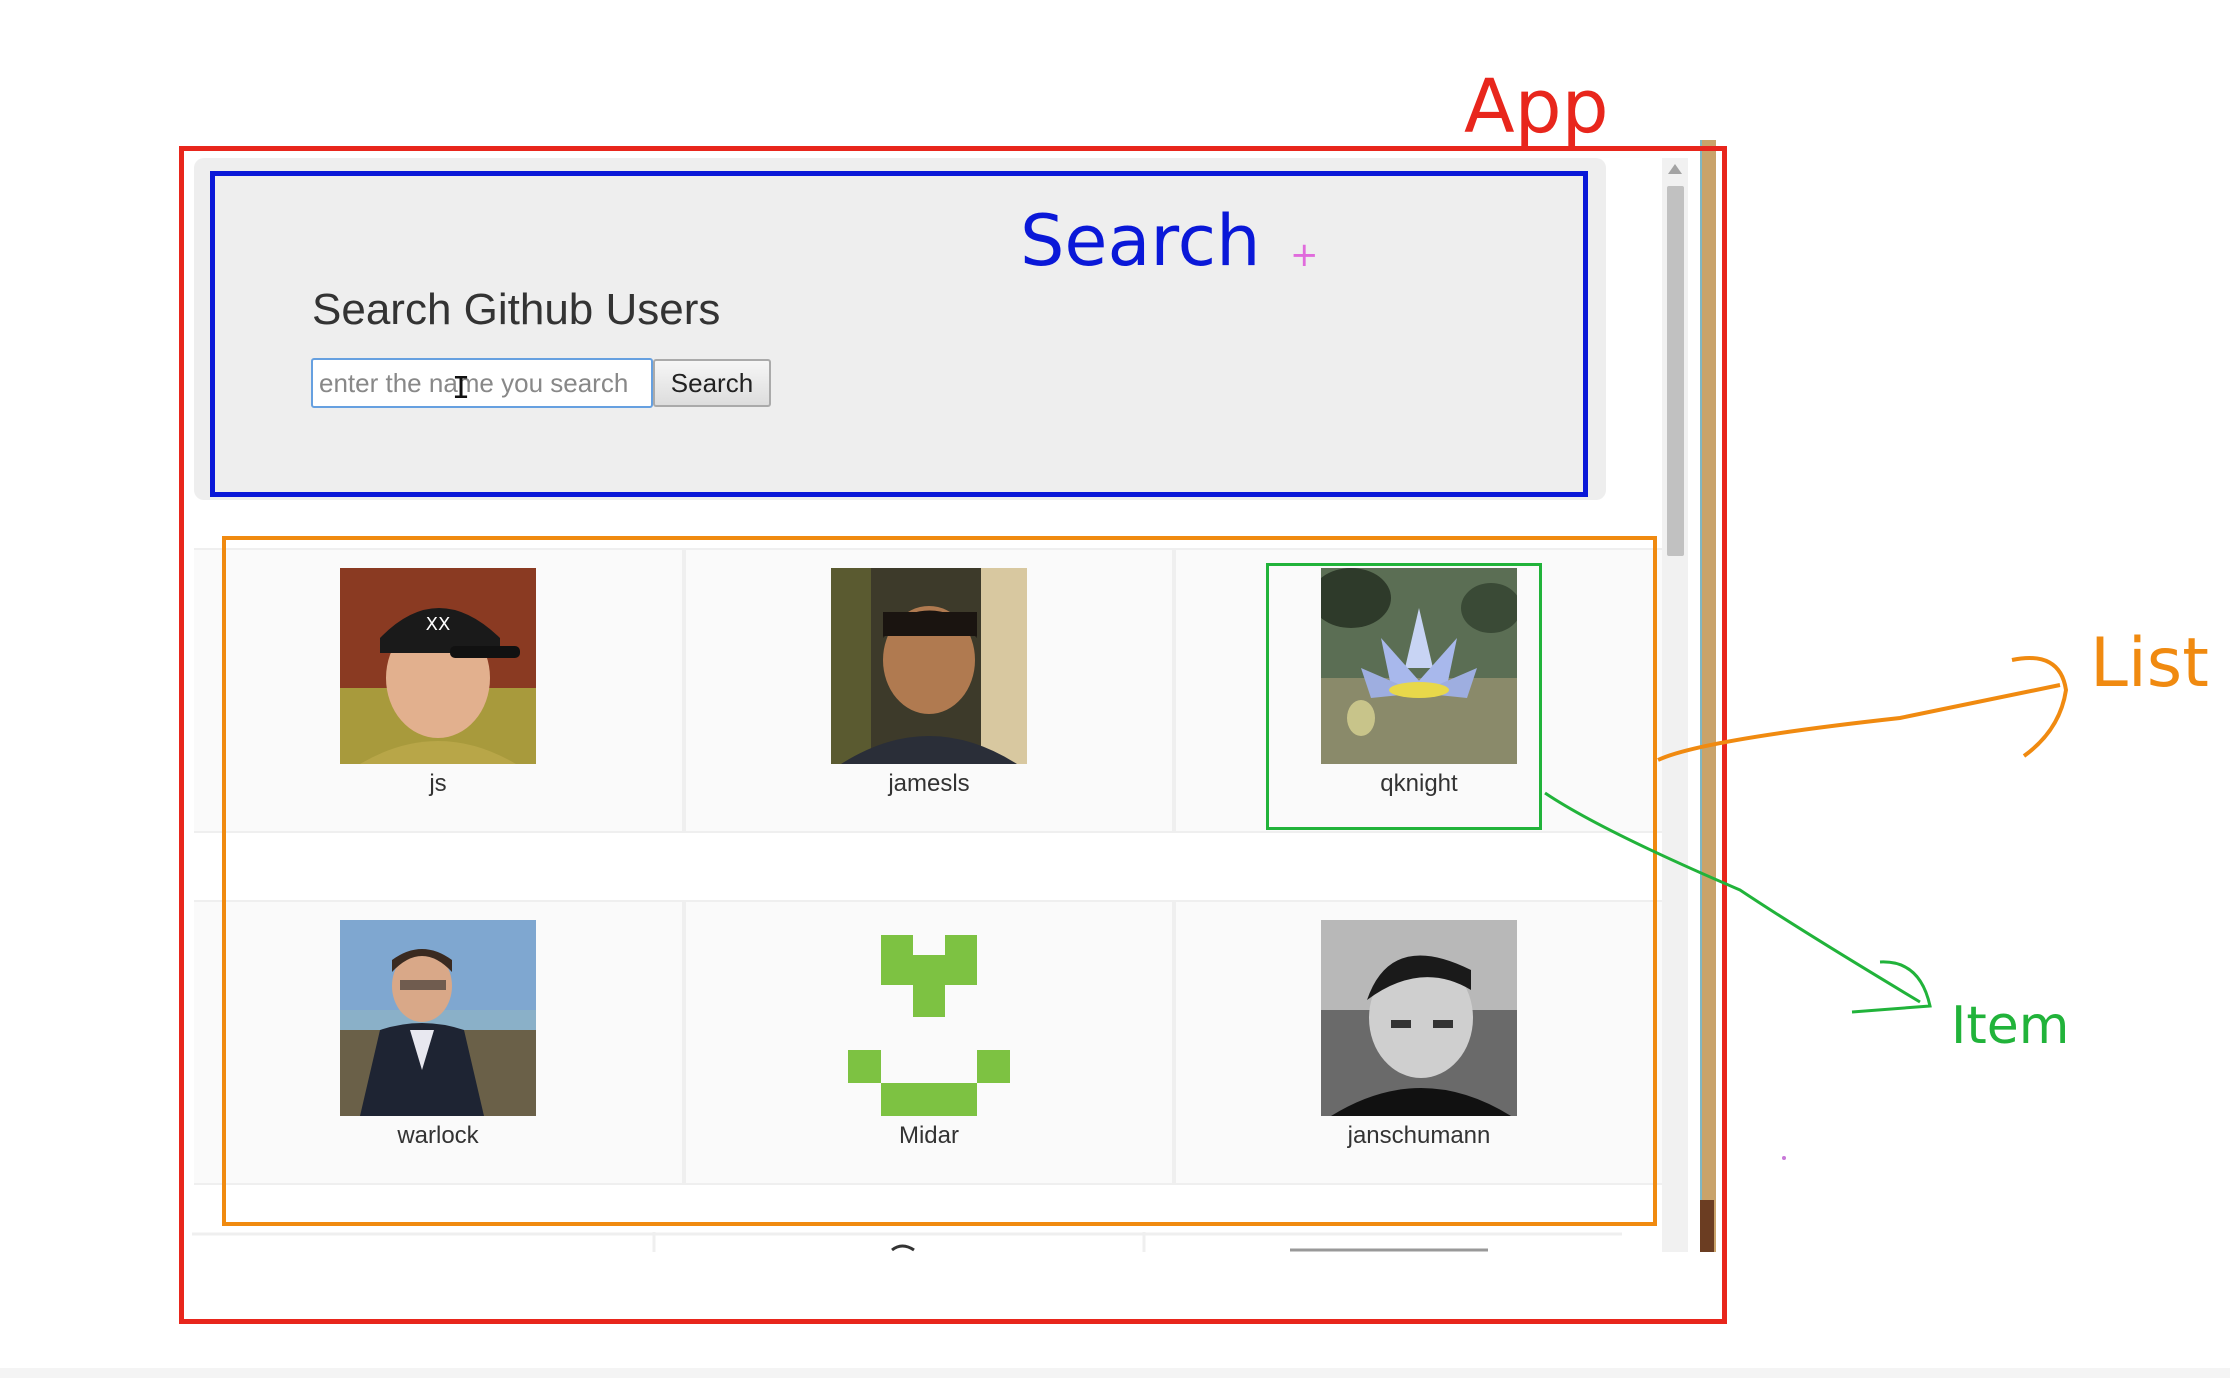 This screenshot has height=1378, width=2230. Describe the element at coordinates (1115, 1373) in the screenshot. I see `bottom-bar` at that location.